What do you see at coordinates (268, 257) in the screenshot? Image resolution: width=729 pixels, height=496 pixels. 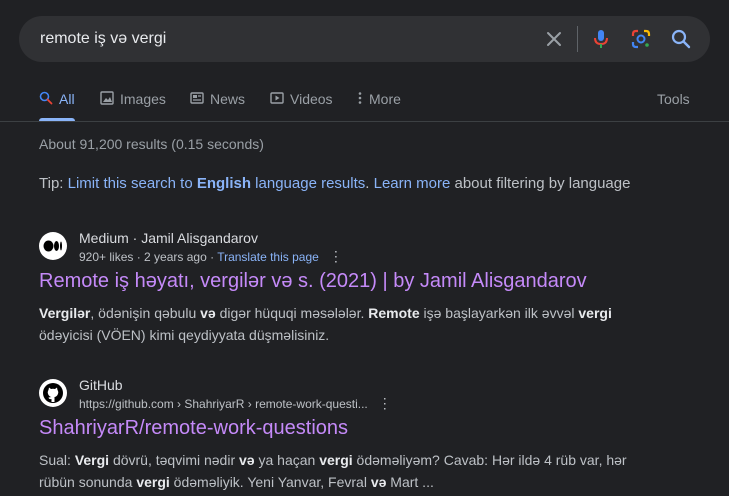 I see `translate-page-link: Translate this page` at bounding box center [268, 257].